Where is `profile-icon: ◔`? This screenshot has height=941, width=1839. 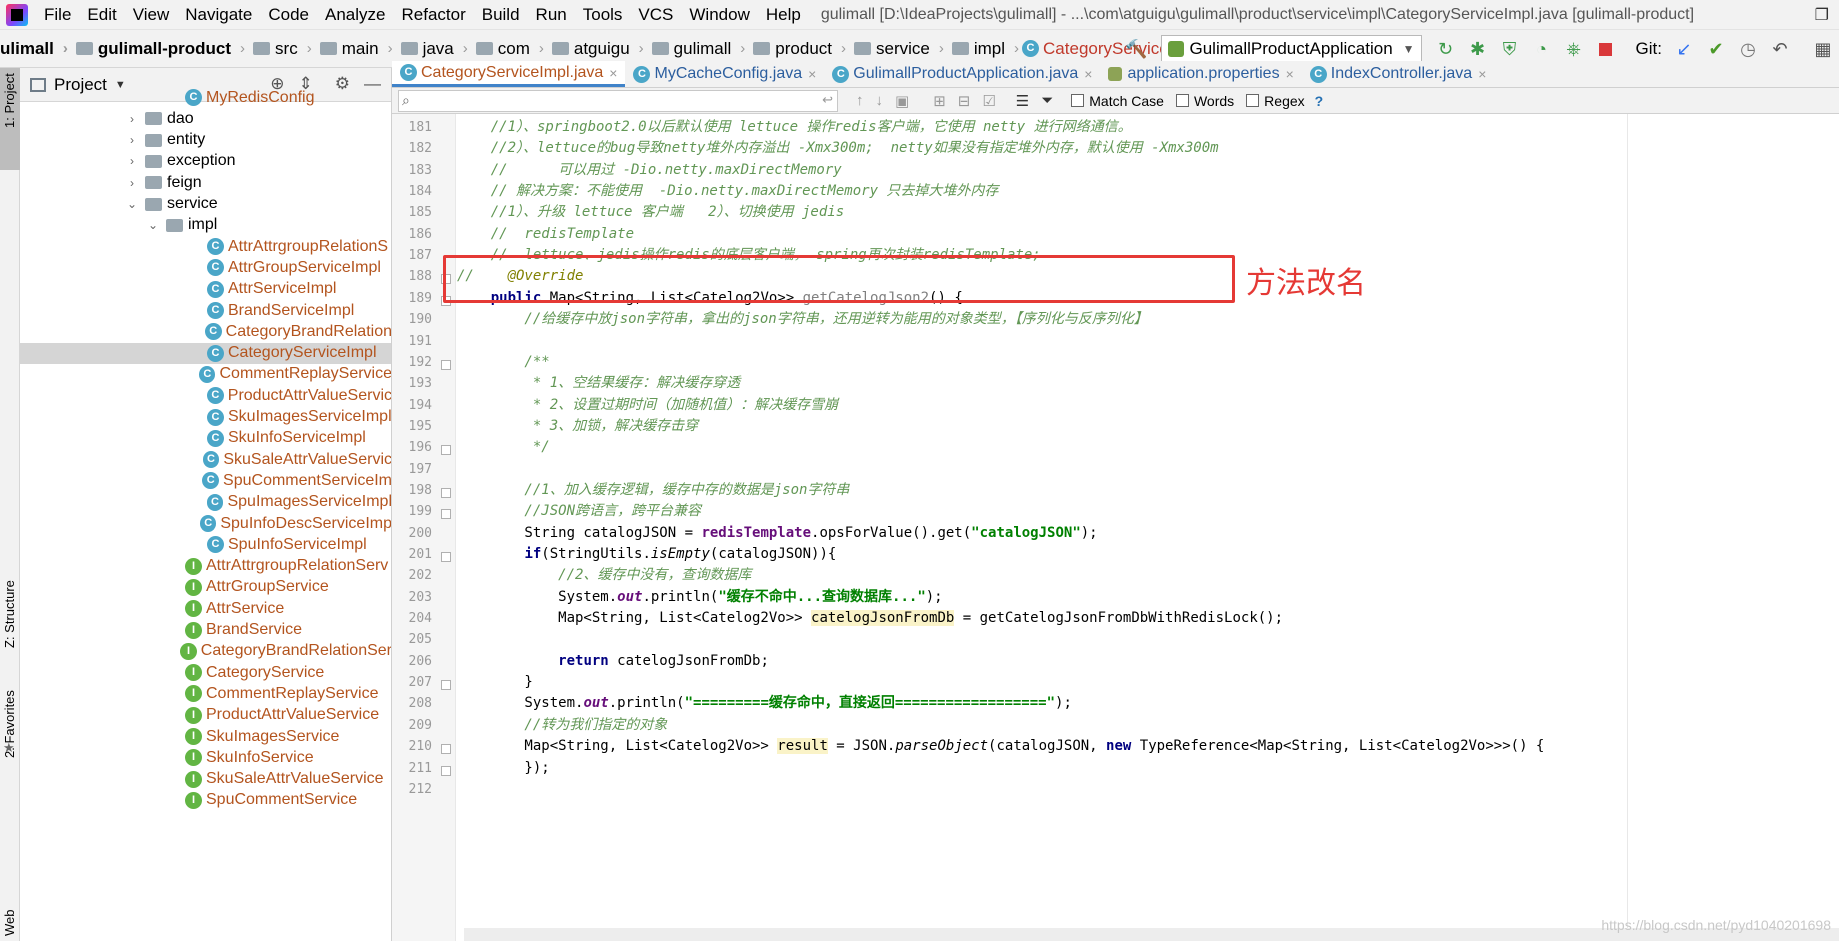 profile-icon: ◔ is located at coordinates (1542, 49).